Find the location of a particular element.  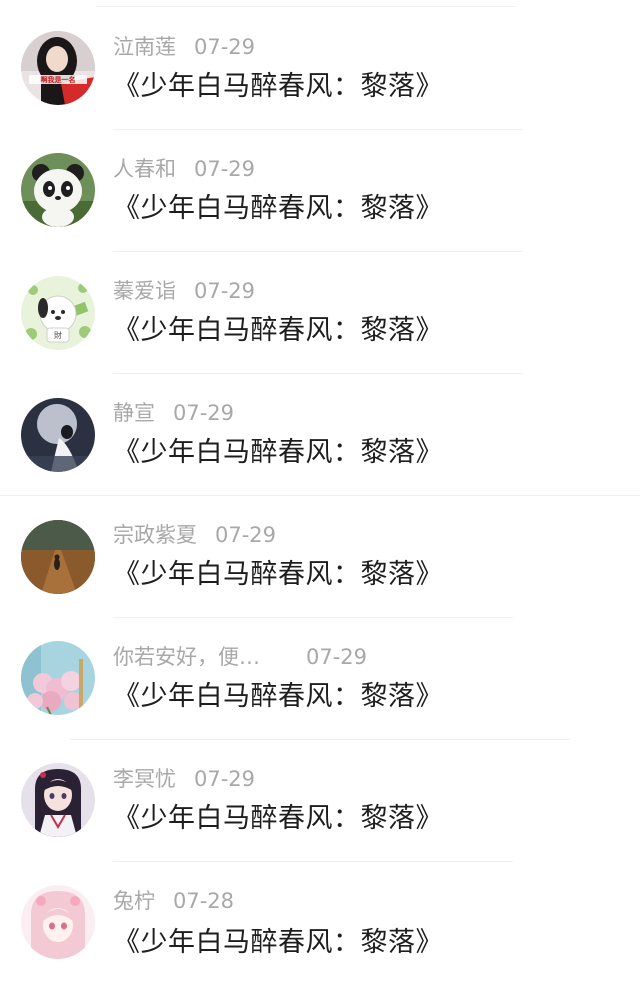

lilac-flowers-icon is located at coordinates (58, 678).